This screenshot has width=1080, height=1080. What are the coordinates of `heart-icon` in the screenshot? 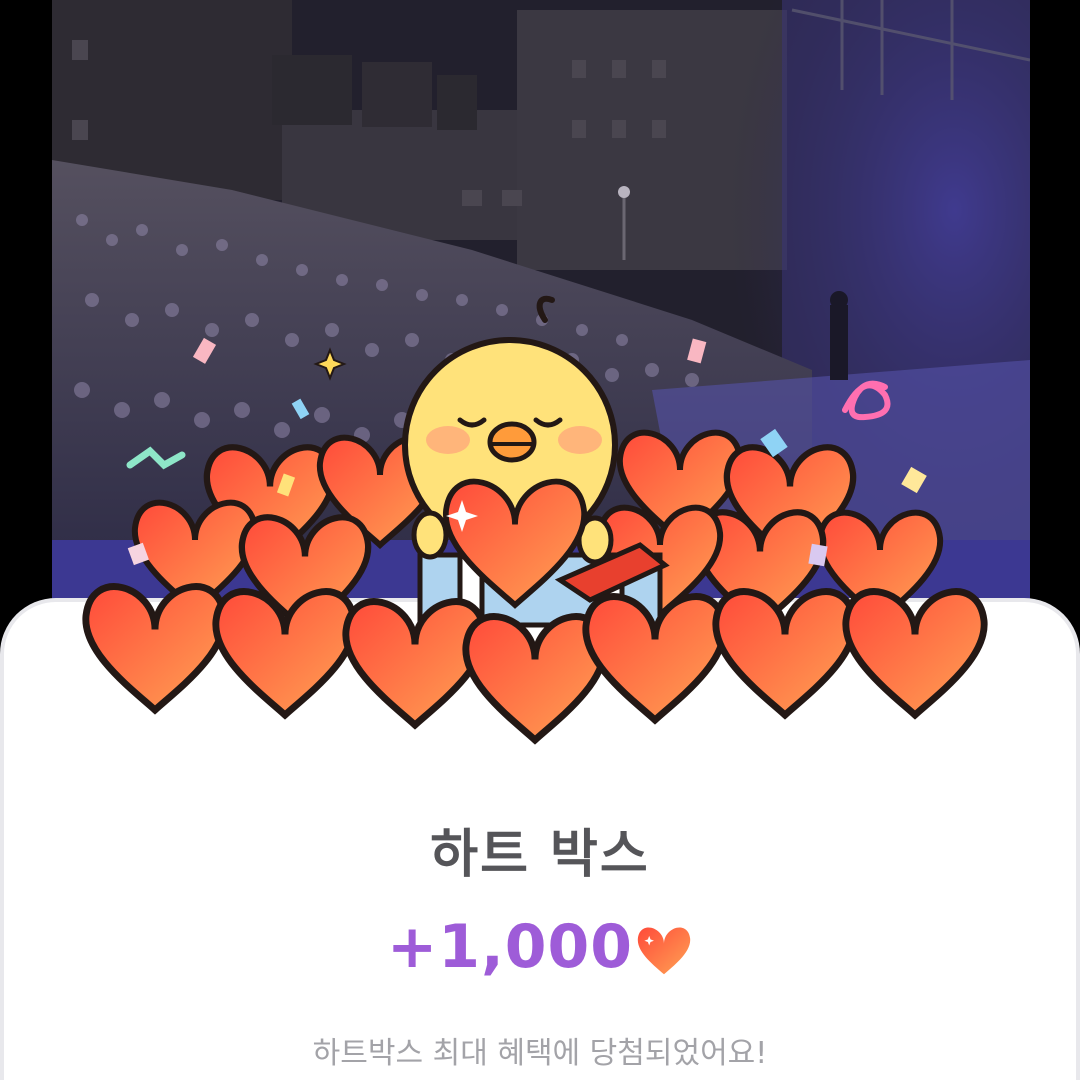 It's located at (664, 951).